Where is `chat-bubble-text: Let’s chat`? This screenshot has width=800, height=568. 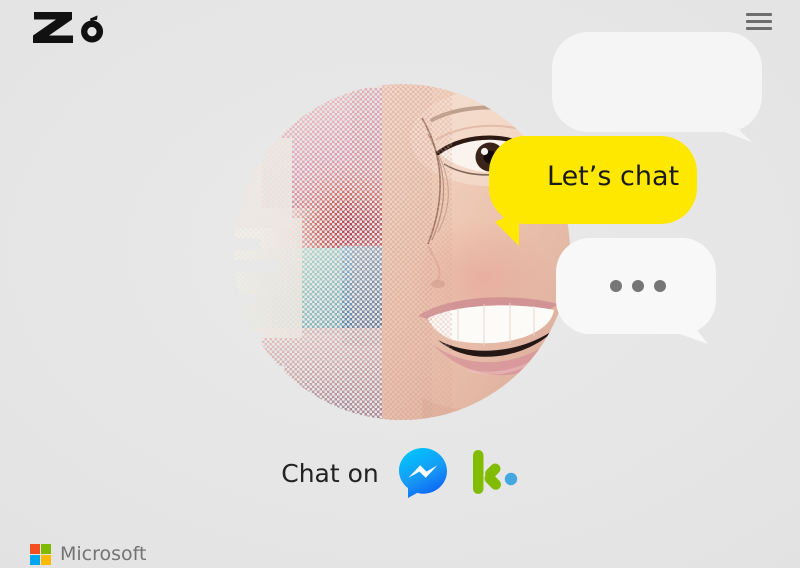 chat-bubble-text: Let’s chat is located at coordinates (613, 176).